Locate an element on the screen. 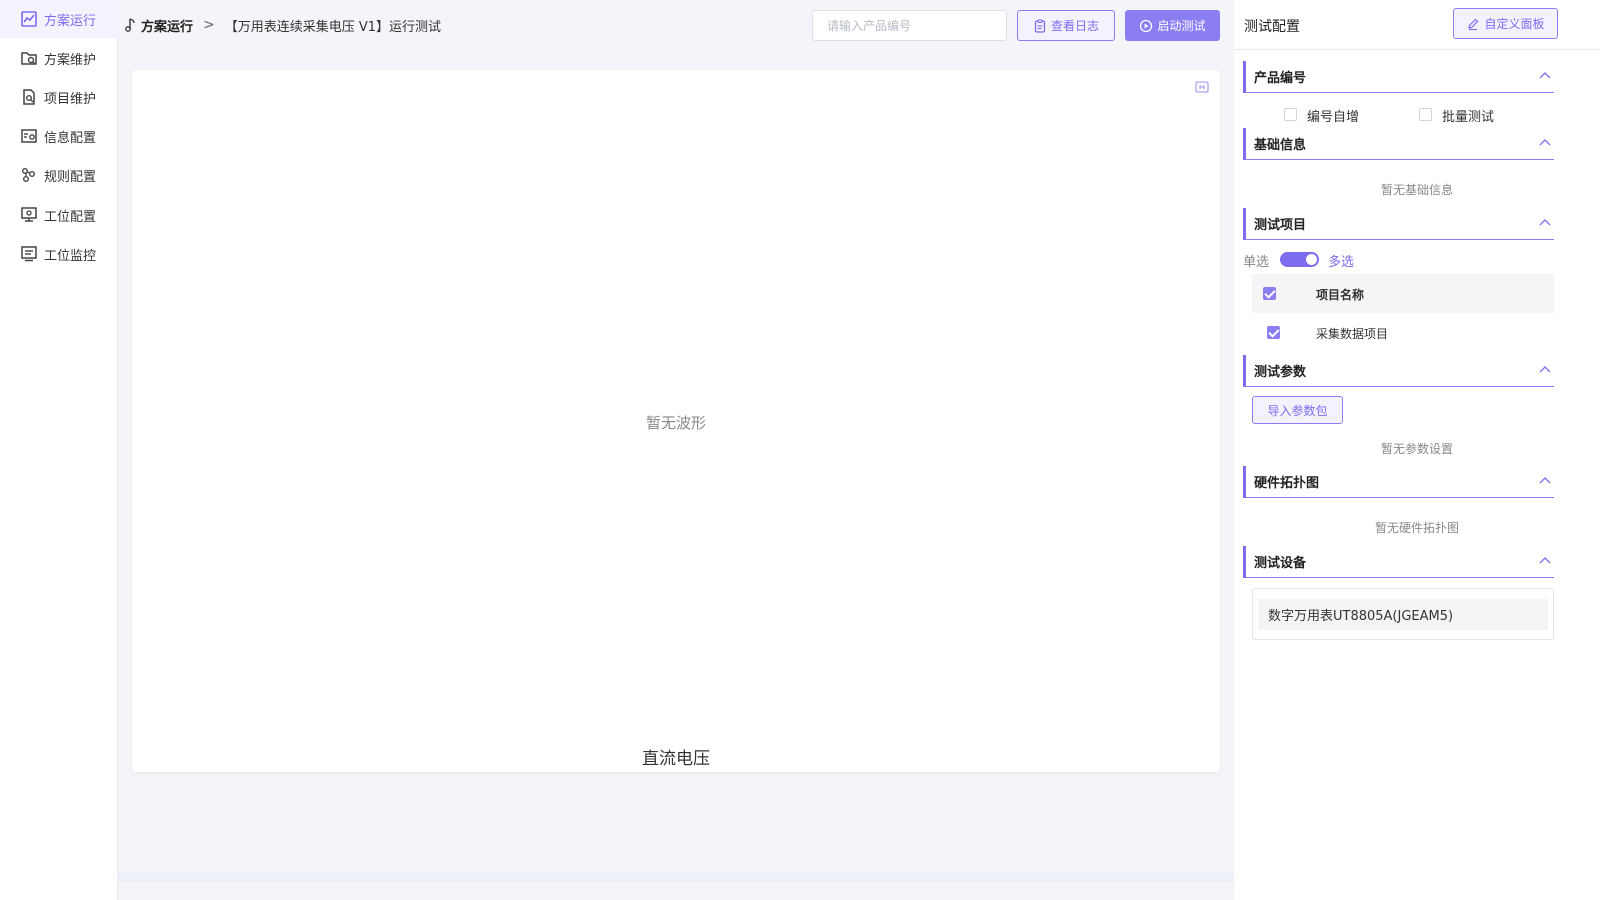  single-select-label: 单选 is located at coordinates (1256, 262).